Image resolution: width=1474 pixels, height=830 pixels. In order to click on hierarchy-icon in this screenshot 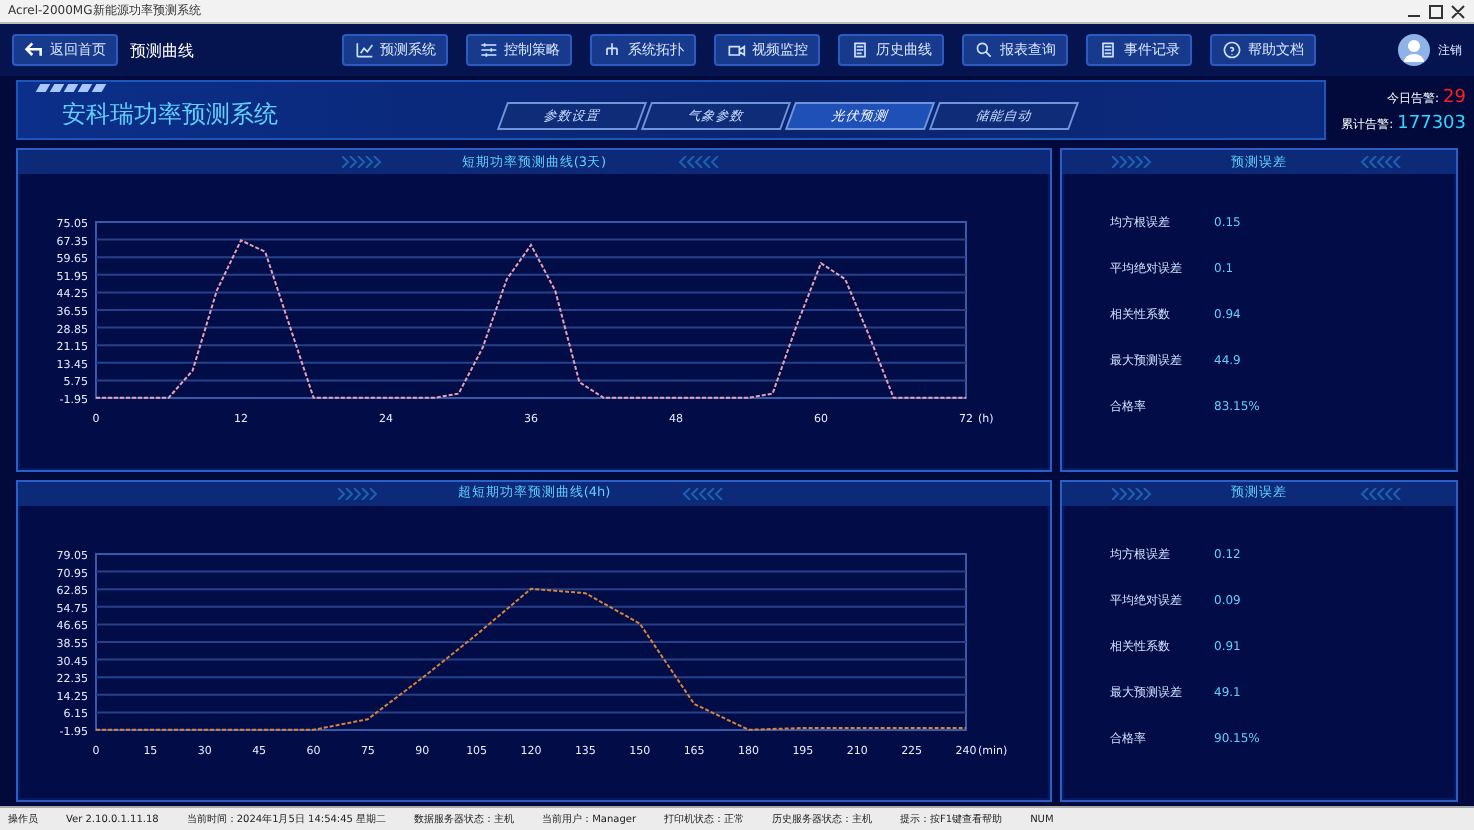, I will do `click(612, 50)`.